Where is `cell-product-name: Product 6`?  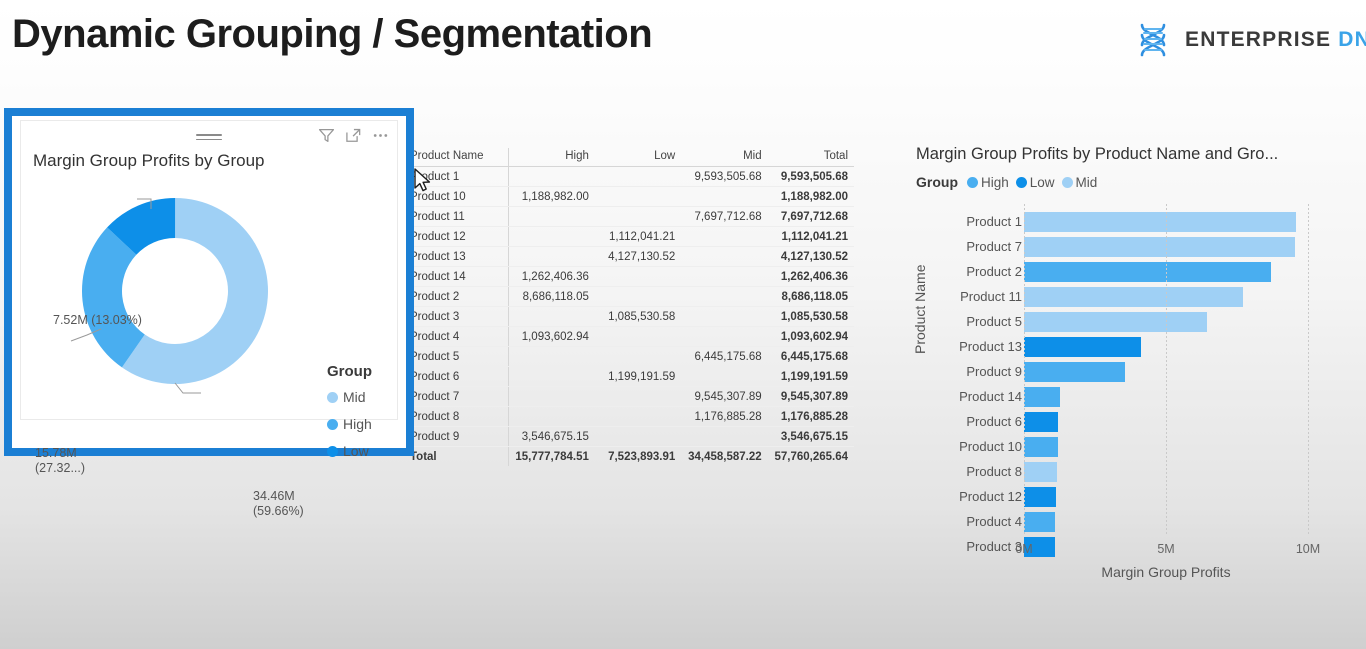 cell-product-name: Product 6 is located at coordinates (457, 376).